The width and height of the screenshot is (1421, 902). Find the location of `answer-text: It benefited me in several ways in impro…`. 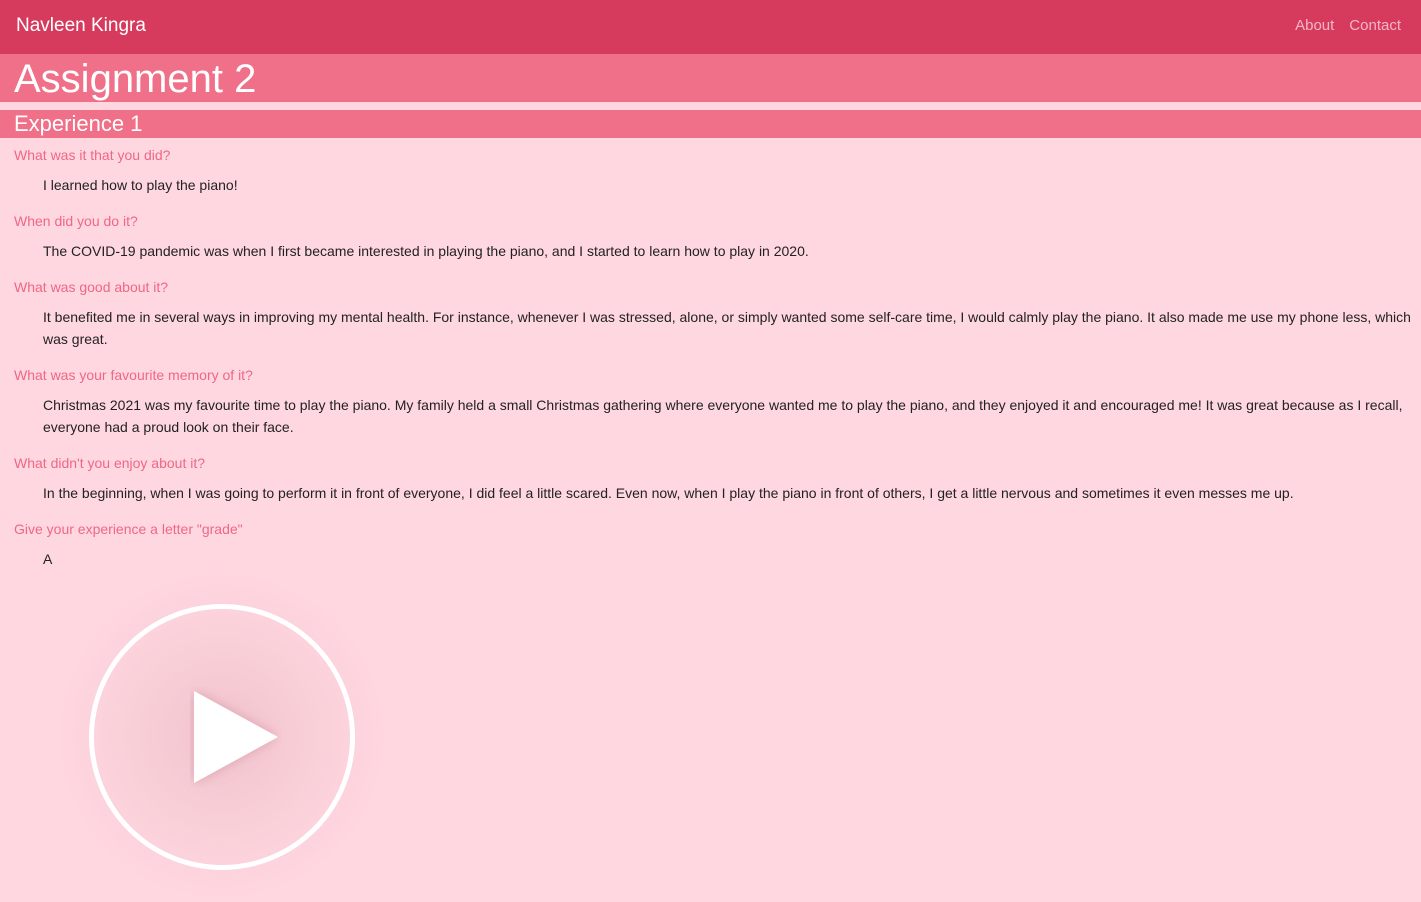

answer-text: It benefited me in several ways in impro… is located at coordinates (727, 328).